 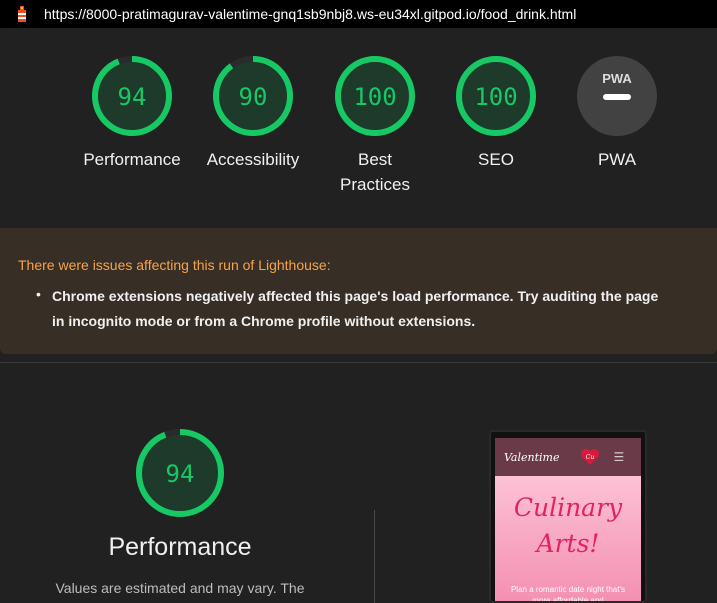 I want to click on pwa-badge-text: PWA, so click(x=617, y=78).